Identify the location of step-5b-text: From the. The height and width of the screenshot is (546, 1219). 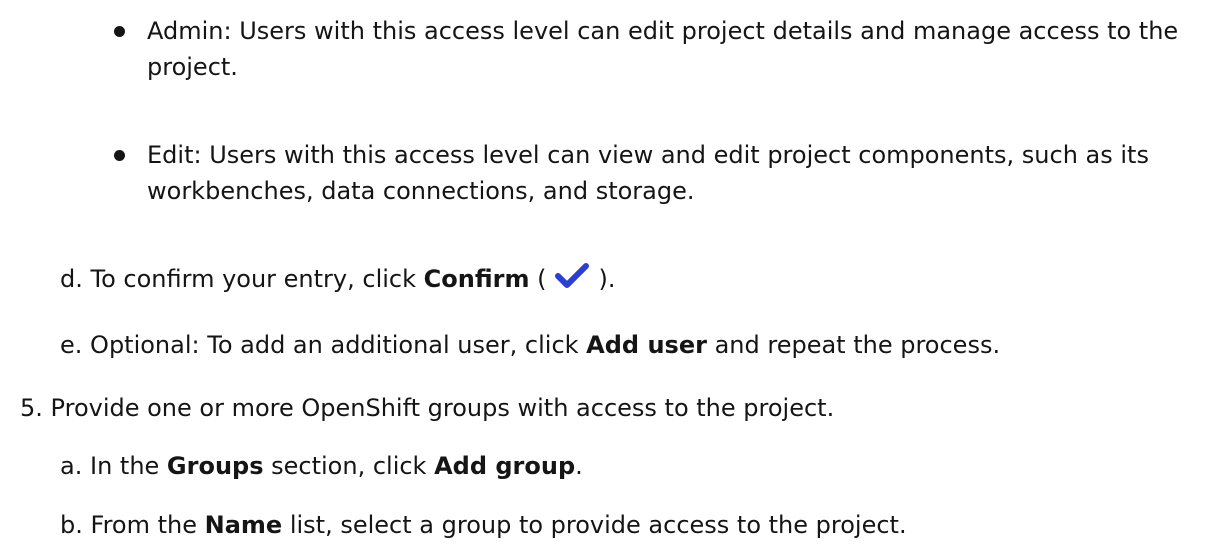
(147, 525).